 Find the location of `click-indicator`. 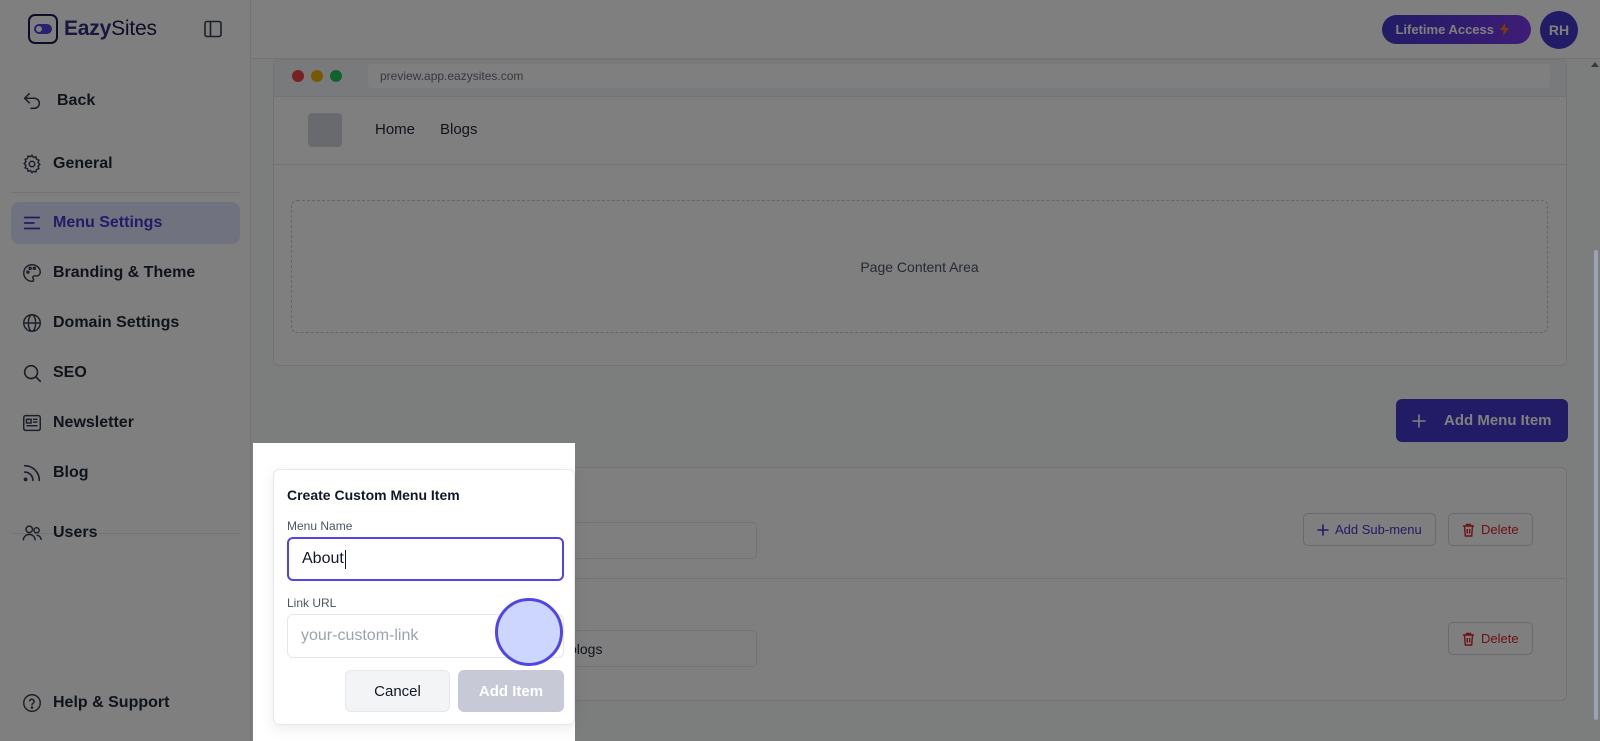

click-indicator is located at coordinates (529, 632).